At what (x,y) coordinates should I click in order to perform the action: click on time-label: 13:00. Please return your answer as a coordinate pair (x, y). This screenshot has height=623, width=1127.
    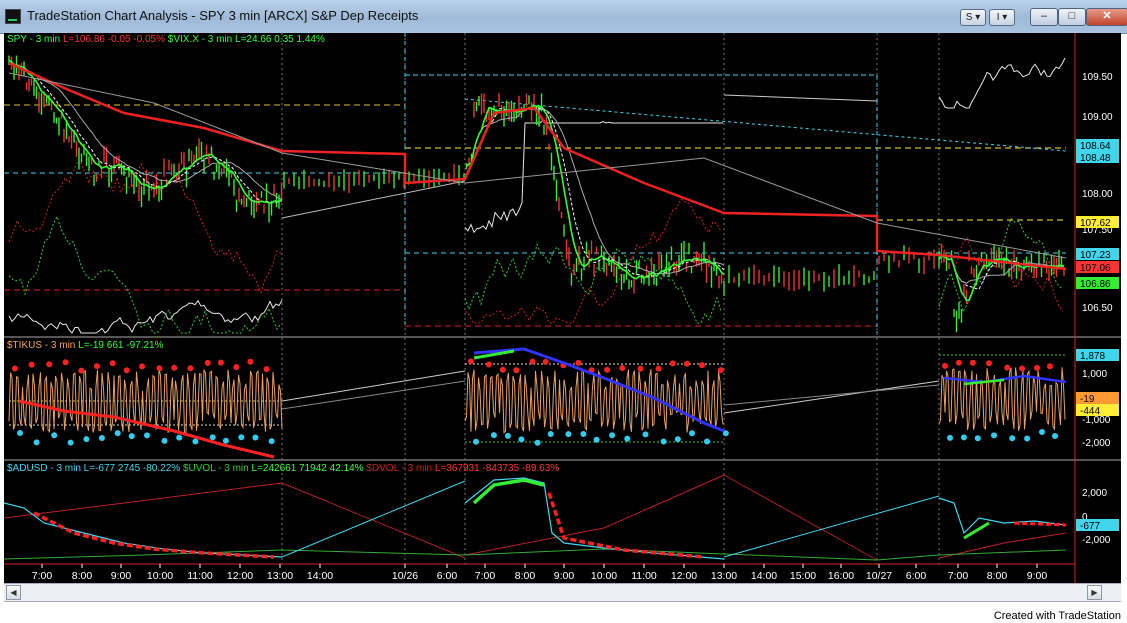
    Looking at the image, I should click on (724, 576).